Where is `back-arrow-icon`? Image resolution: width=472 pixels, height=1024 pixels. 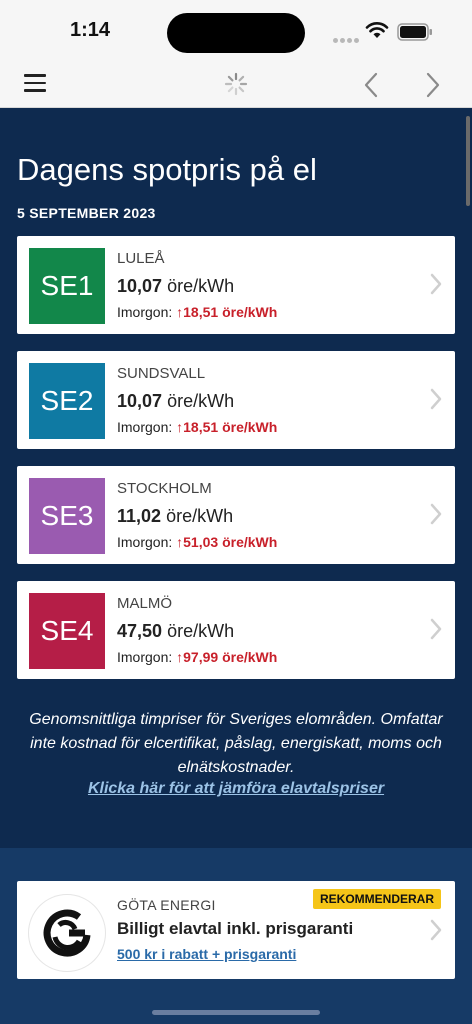 back-arrow-icon is located at coordinates (371, 85).